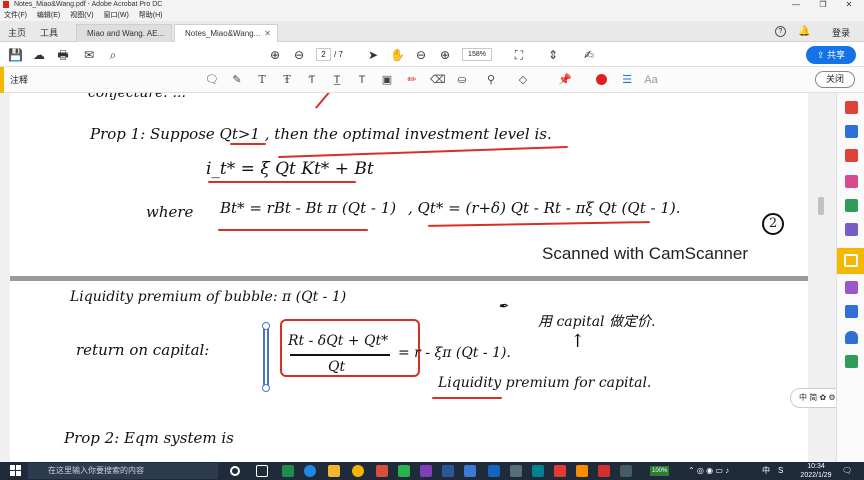 This screenshot has height=480, width=864. Describe the element at coordinates (651, 80) in the screenshot. I see `font-size-icon: Aa` at that location.